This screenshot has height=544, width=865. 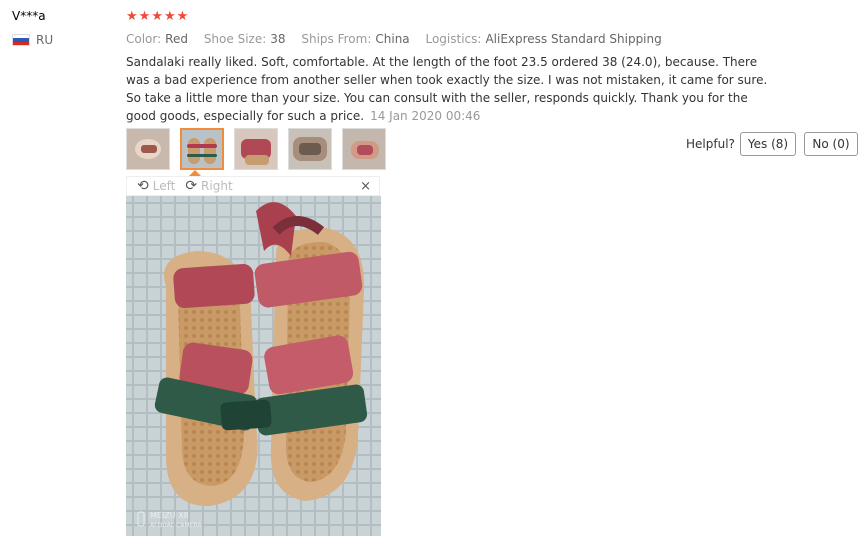 What do you see at coordinates (176, 525) in the screenshot?
I see `watermark-camera: AI DUAL CAMERA` at bounding box center [176, 525].